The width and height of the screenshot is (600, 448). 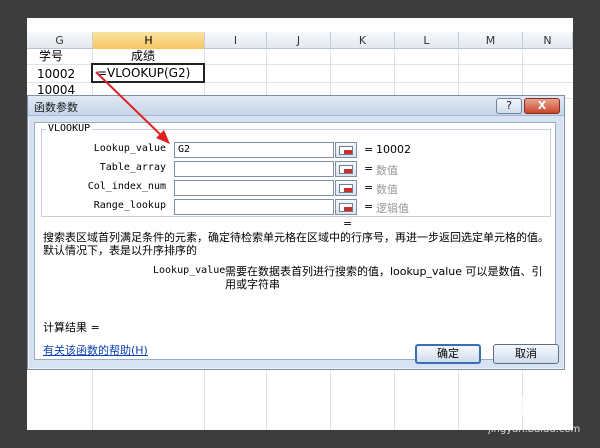 What do you see at coordinates (427, 40) in the screenshot?
I see `column-header-l: L` at bounding box center [427, 40].